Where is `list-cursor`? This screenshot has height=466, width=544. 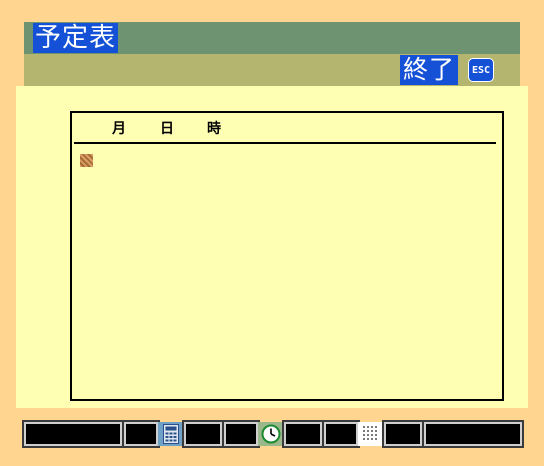 list-cursor is located at coordinates (86, 160).